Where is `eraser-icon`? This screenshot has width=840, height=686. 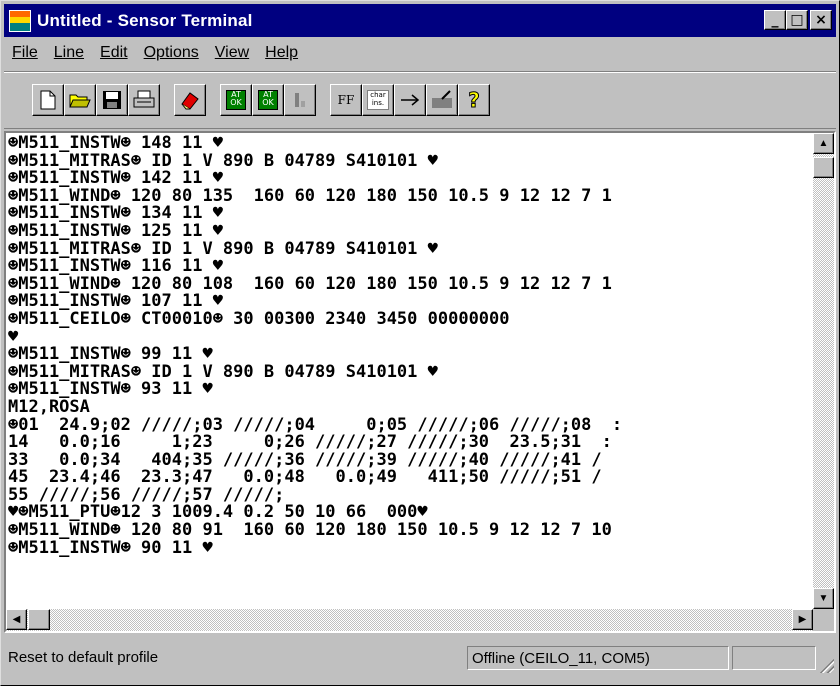 eraser-icon is located at coordinates (190, 101).